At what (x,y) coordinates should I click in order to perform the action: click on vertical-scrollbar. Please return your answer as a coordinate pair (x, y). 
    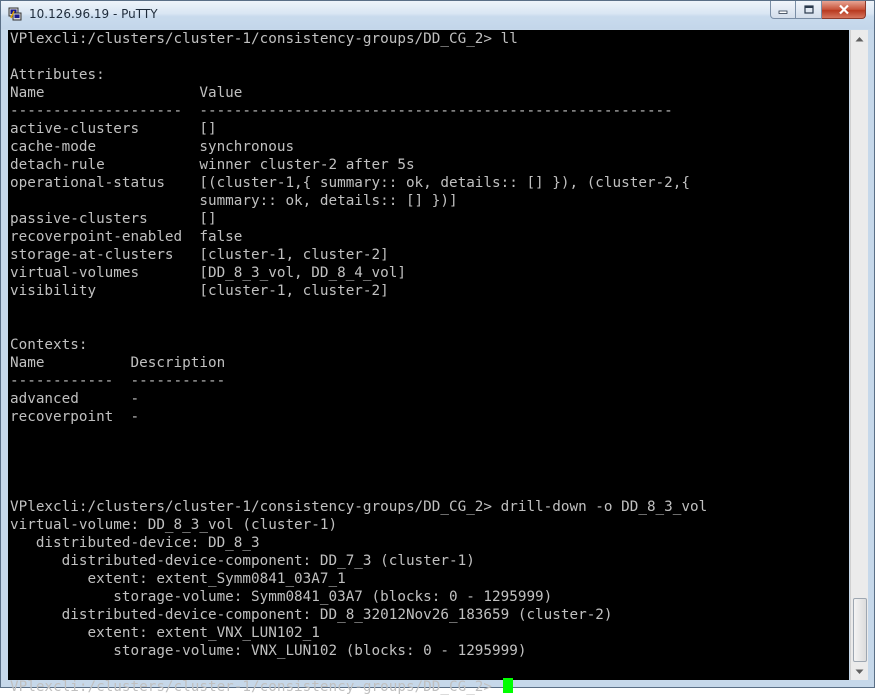
    Looking at the image, I should click on (859, 355).